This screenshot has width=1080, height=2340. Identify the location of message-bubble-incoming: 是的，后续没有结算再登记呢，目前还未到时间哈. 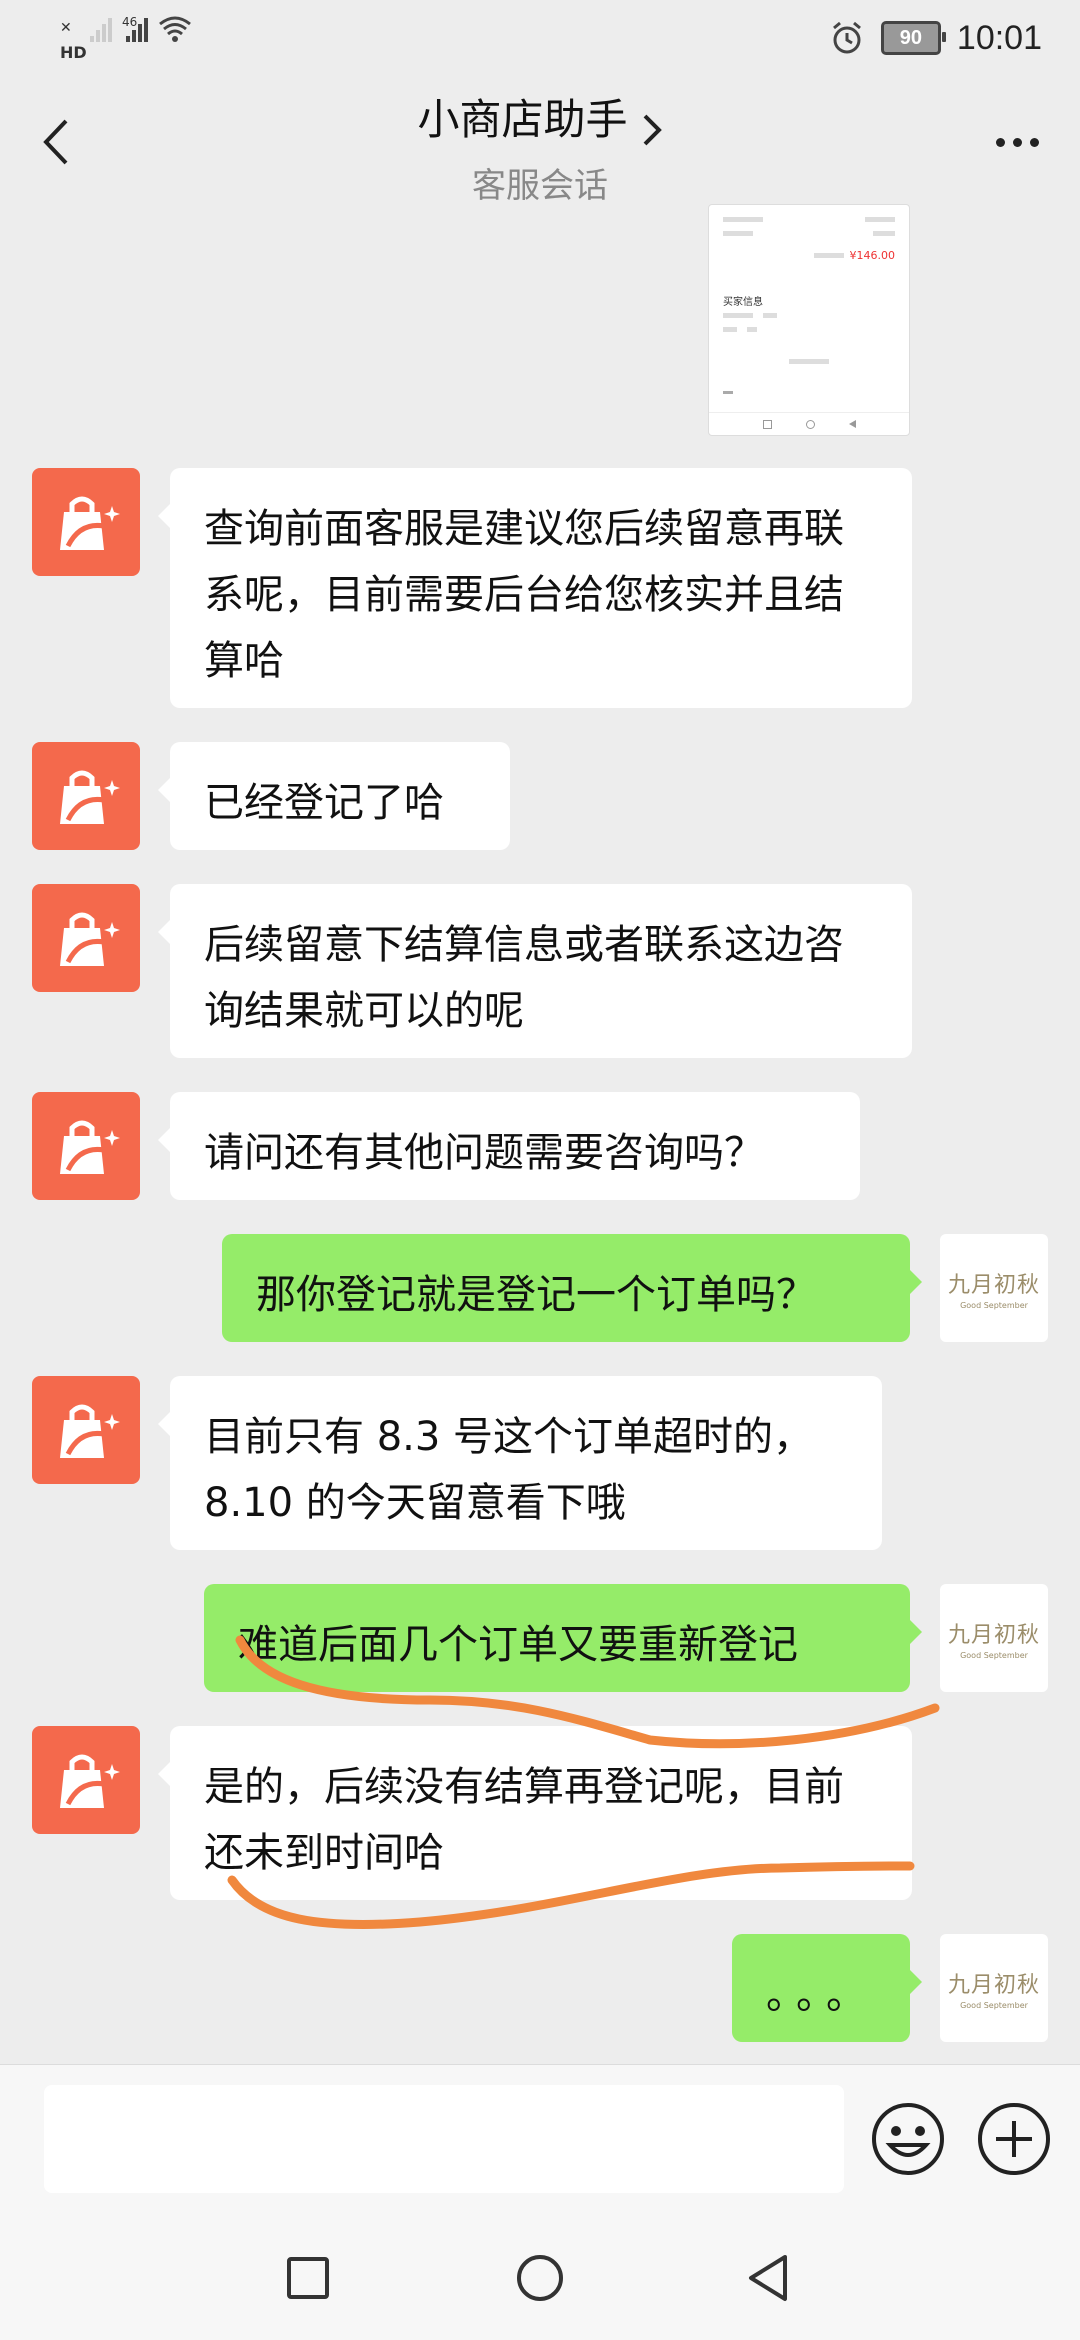
(535, 1813).